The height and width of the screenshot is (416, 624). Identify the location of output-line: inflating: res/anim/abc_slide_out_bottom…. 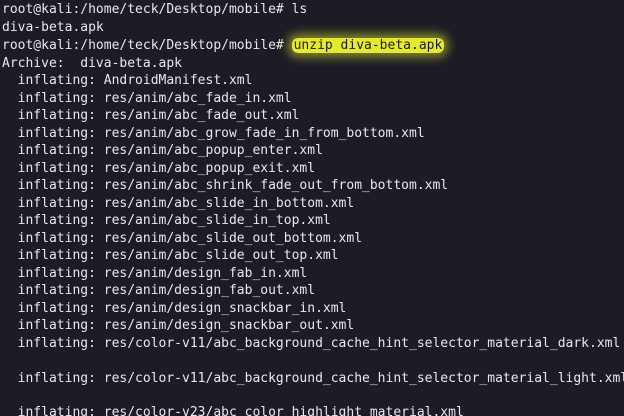
(182, 238).